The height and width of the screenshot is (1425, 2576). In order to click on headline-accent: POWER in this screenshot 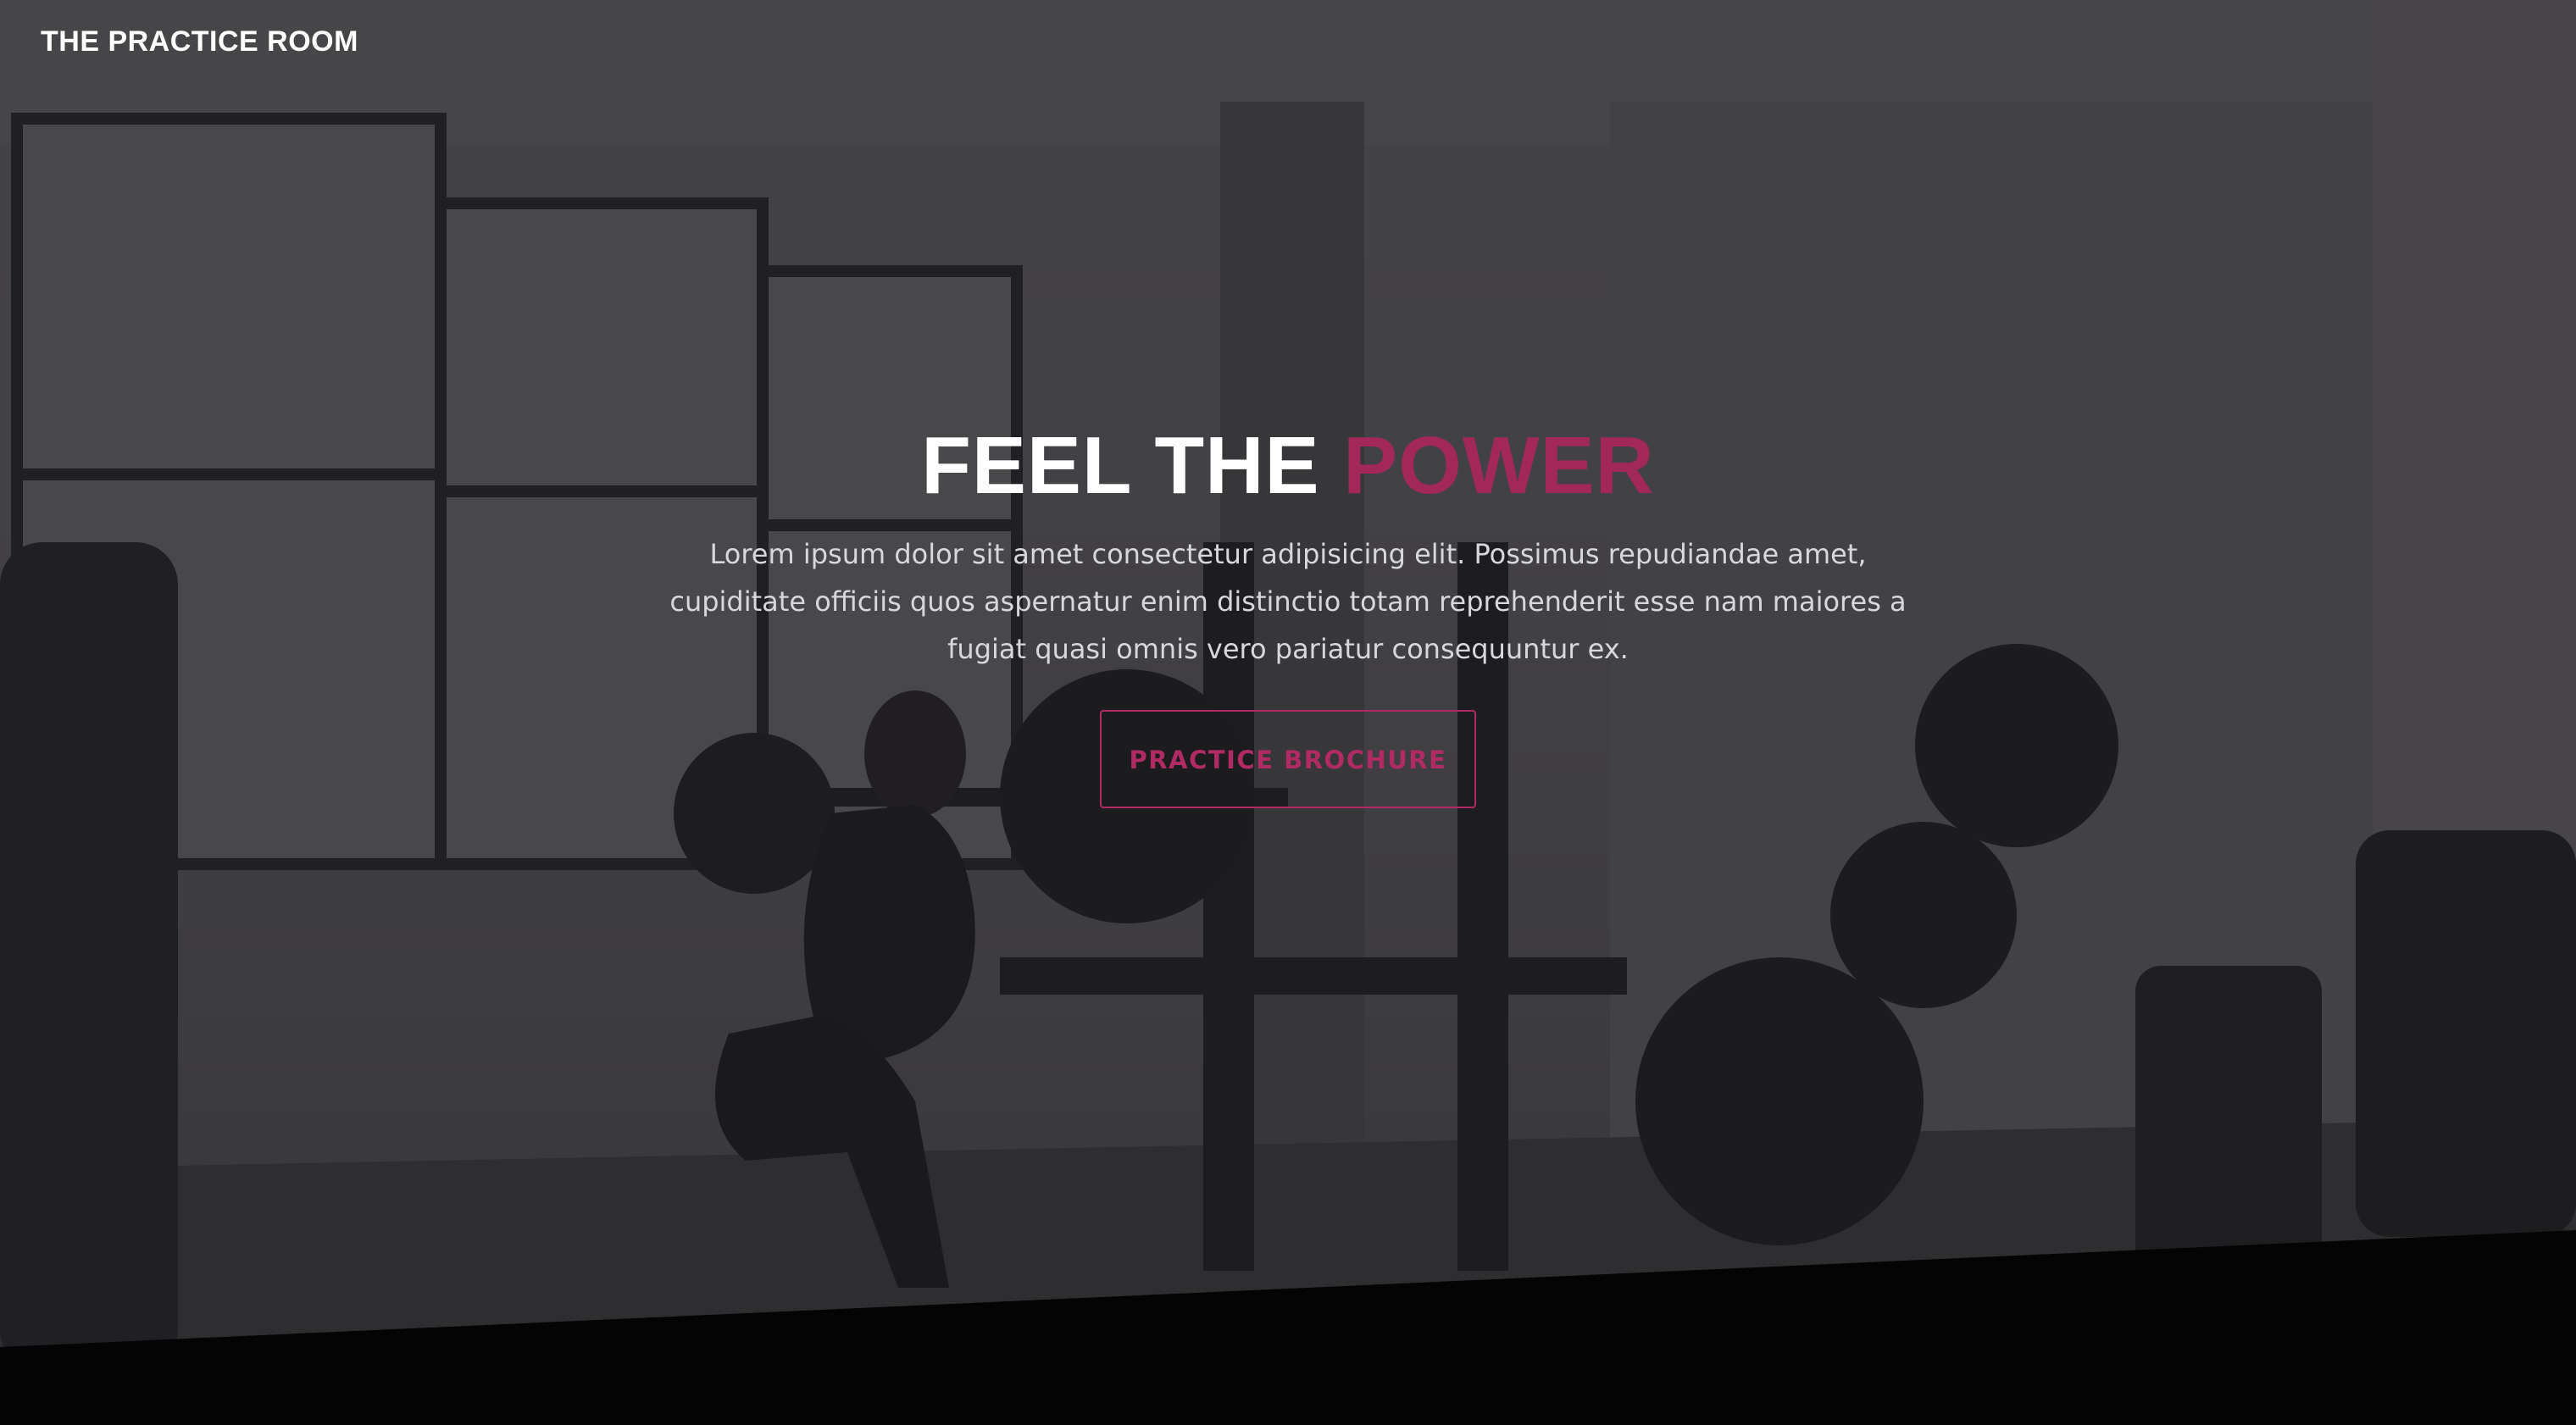, I will do `click(1499, 466)`.